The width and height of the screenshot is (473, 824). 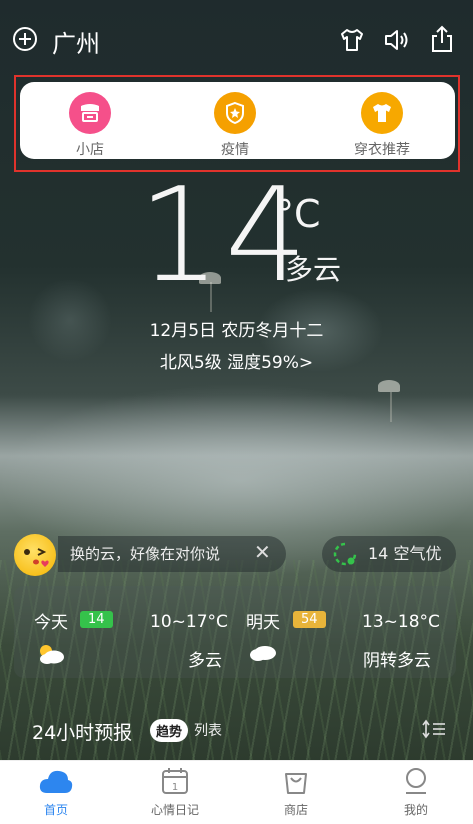 I want to click on quick-links-card: 小店 疫情 穿衣推荐, so click(x=237, y=120).